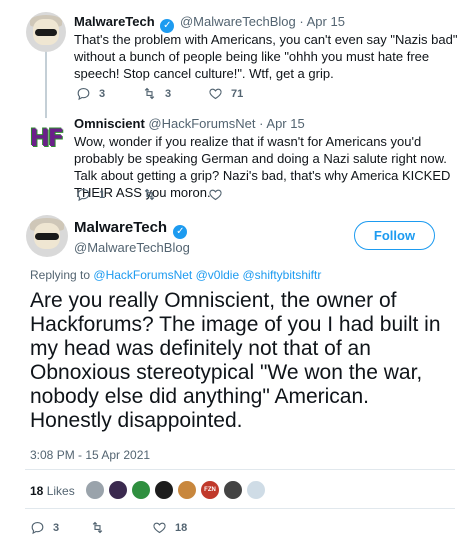  I want to click on avatar: HF, so click(46, 138).